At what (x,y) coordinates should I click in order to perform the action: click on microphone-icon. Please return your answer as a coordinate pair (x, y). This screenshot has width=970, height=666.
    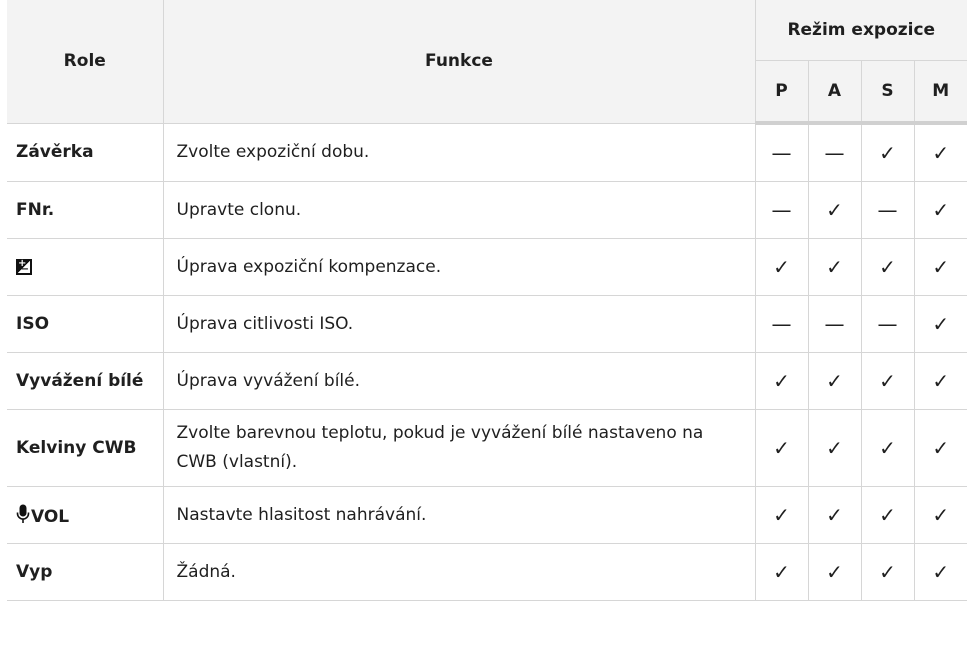
    Looking at the image, I should click on (23, 513).